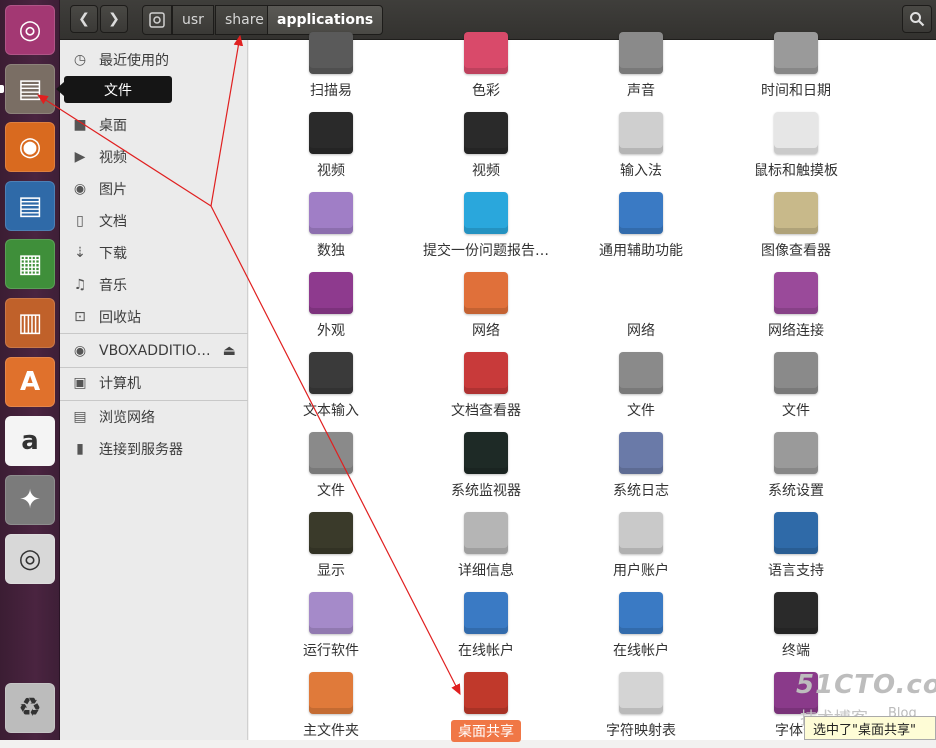  Describe the element at coordinates (30, 323) in the screenshot. I see `impress-icon: ▥` at that location.